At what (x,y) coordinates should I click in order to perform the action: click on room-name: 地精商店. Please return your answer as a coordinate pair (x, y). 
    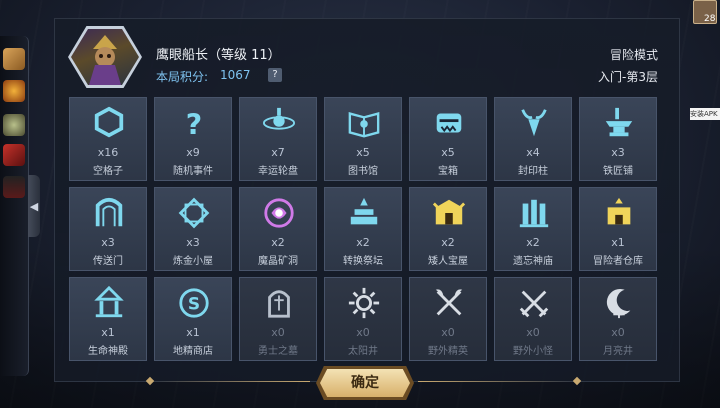
    Looking at the image, I should click on (193, 351).